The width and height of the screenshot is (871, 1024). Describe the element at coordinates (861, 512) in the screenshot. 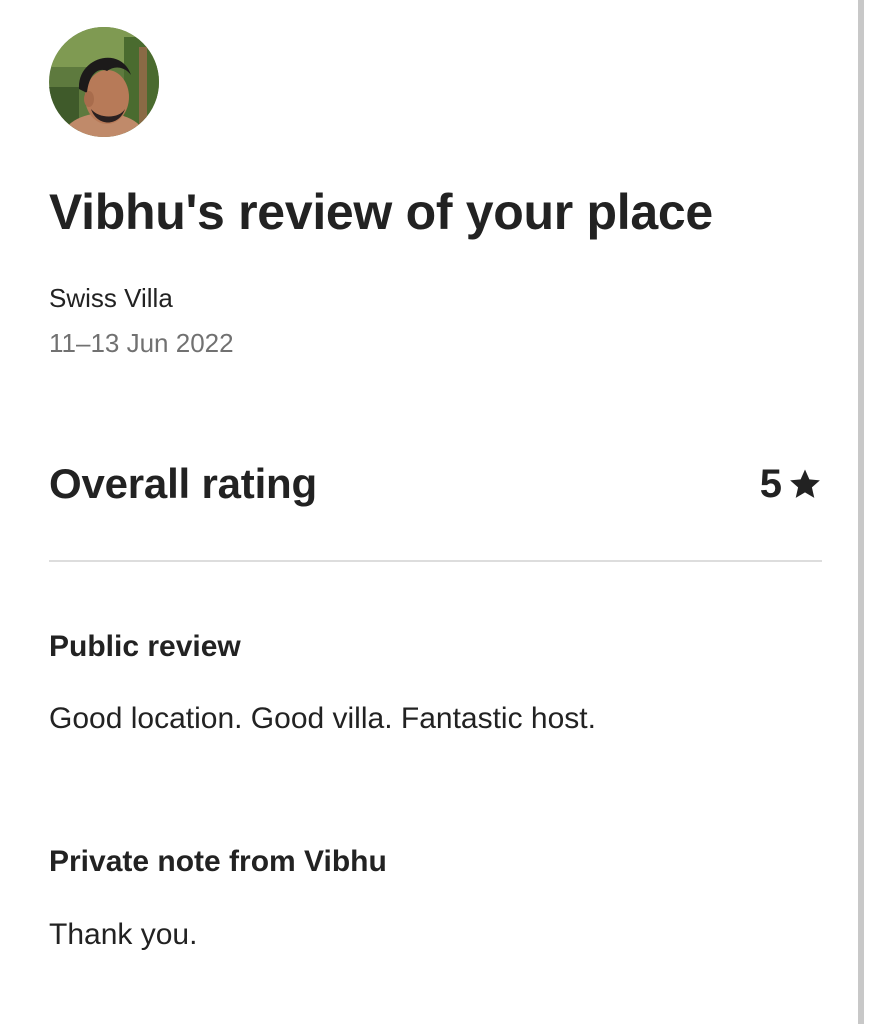

I see `scrollbar` at that location.